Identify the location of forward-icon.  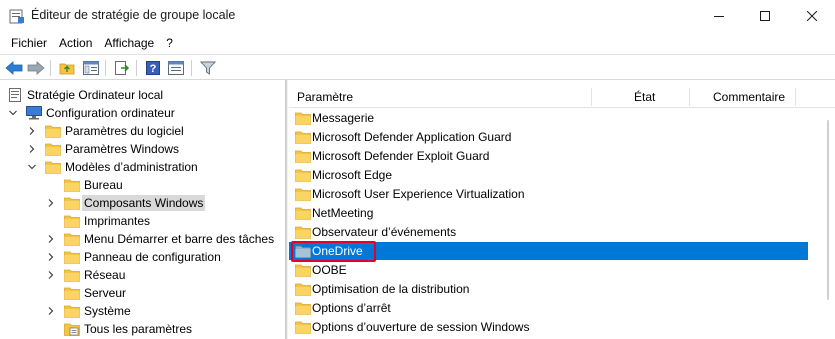
(36, 68).